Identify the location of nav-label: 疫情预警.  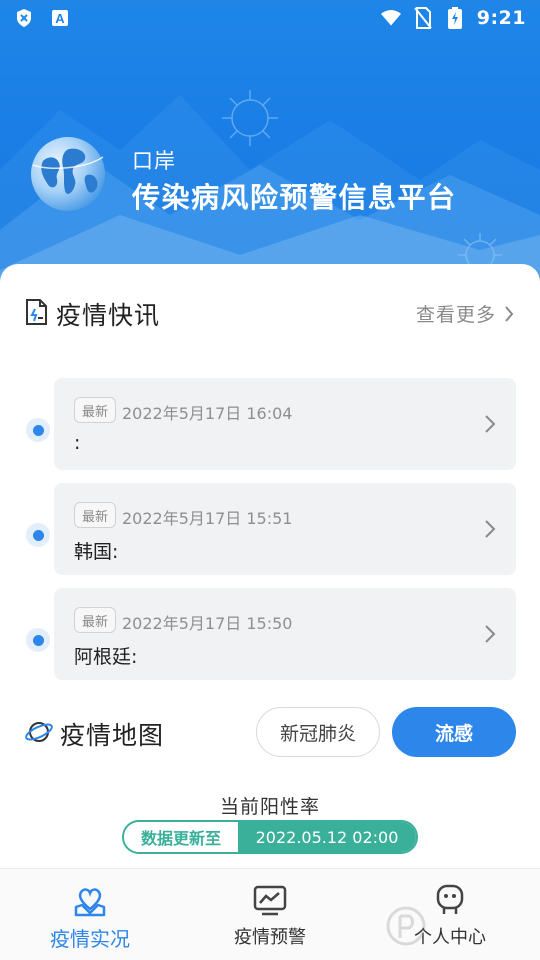
(270, 937).